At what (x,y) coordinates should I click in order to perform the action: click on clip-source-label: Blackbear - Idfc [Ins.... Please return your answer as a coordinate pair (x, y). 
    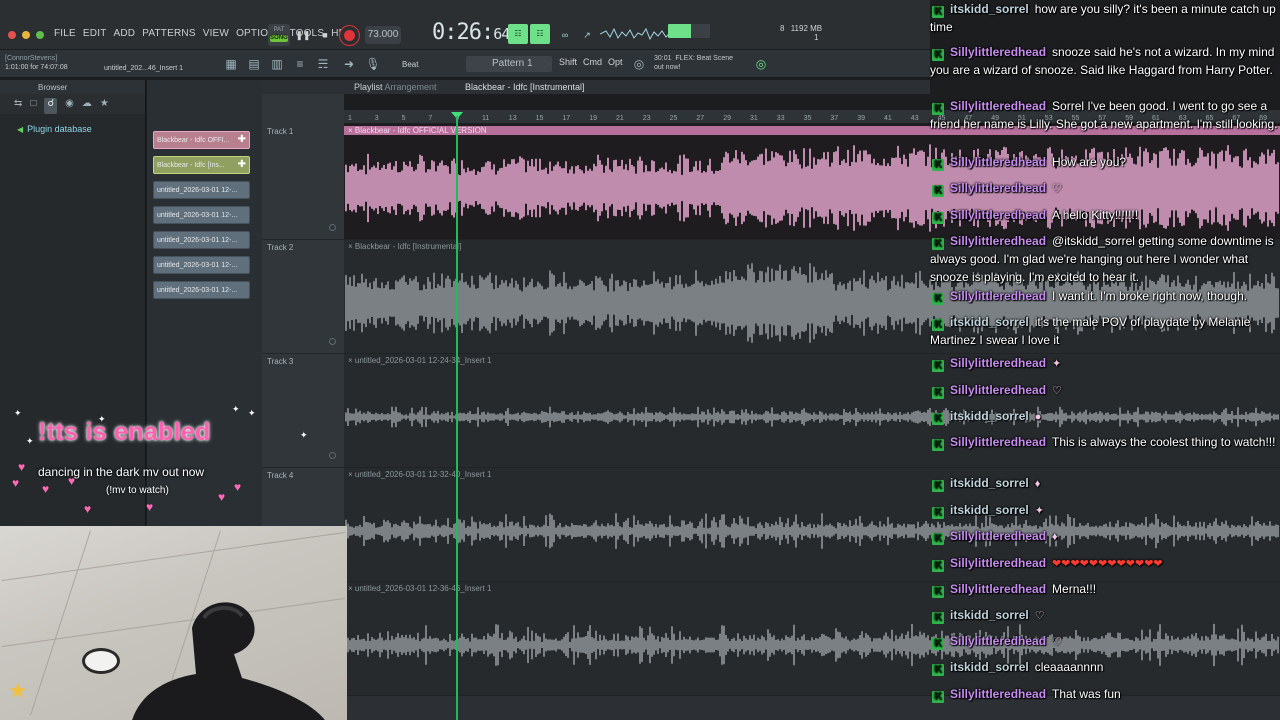
    Looking at the image, I should click on (191, 165).